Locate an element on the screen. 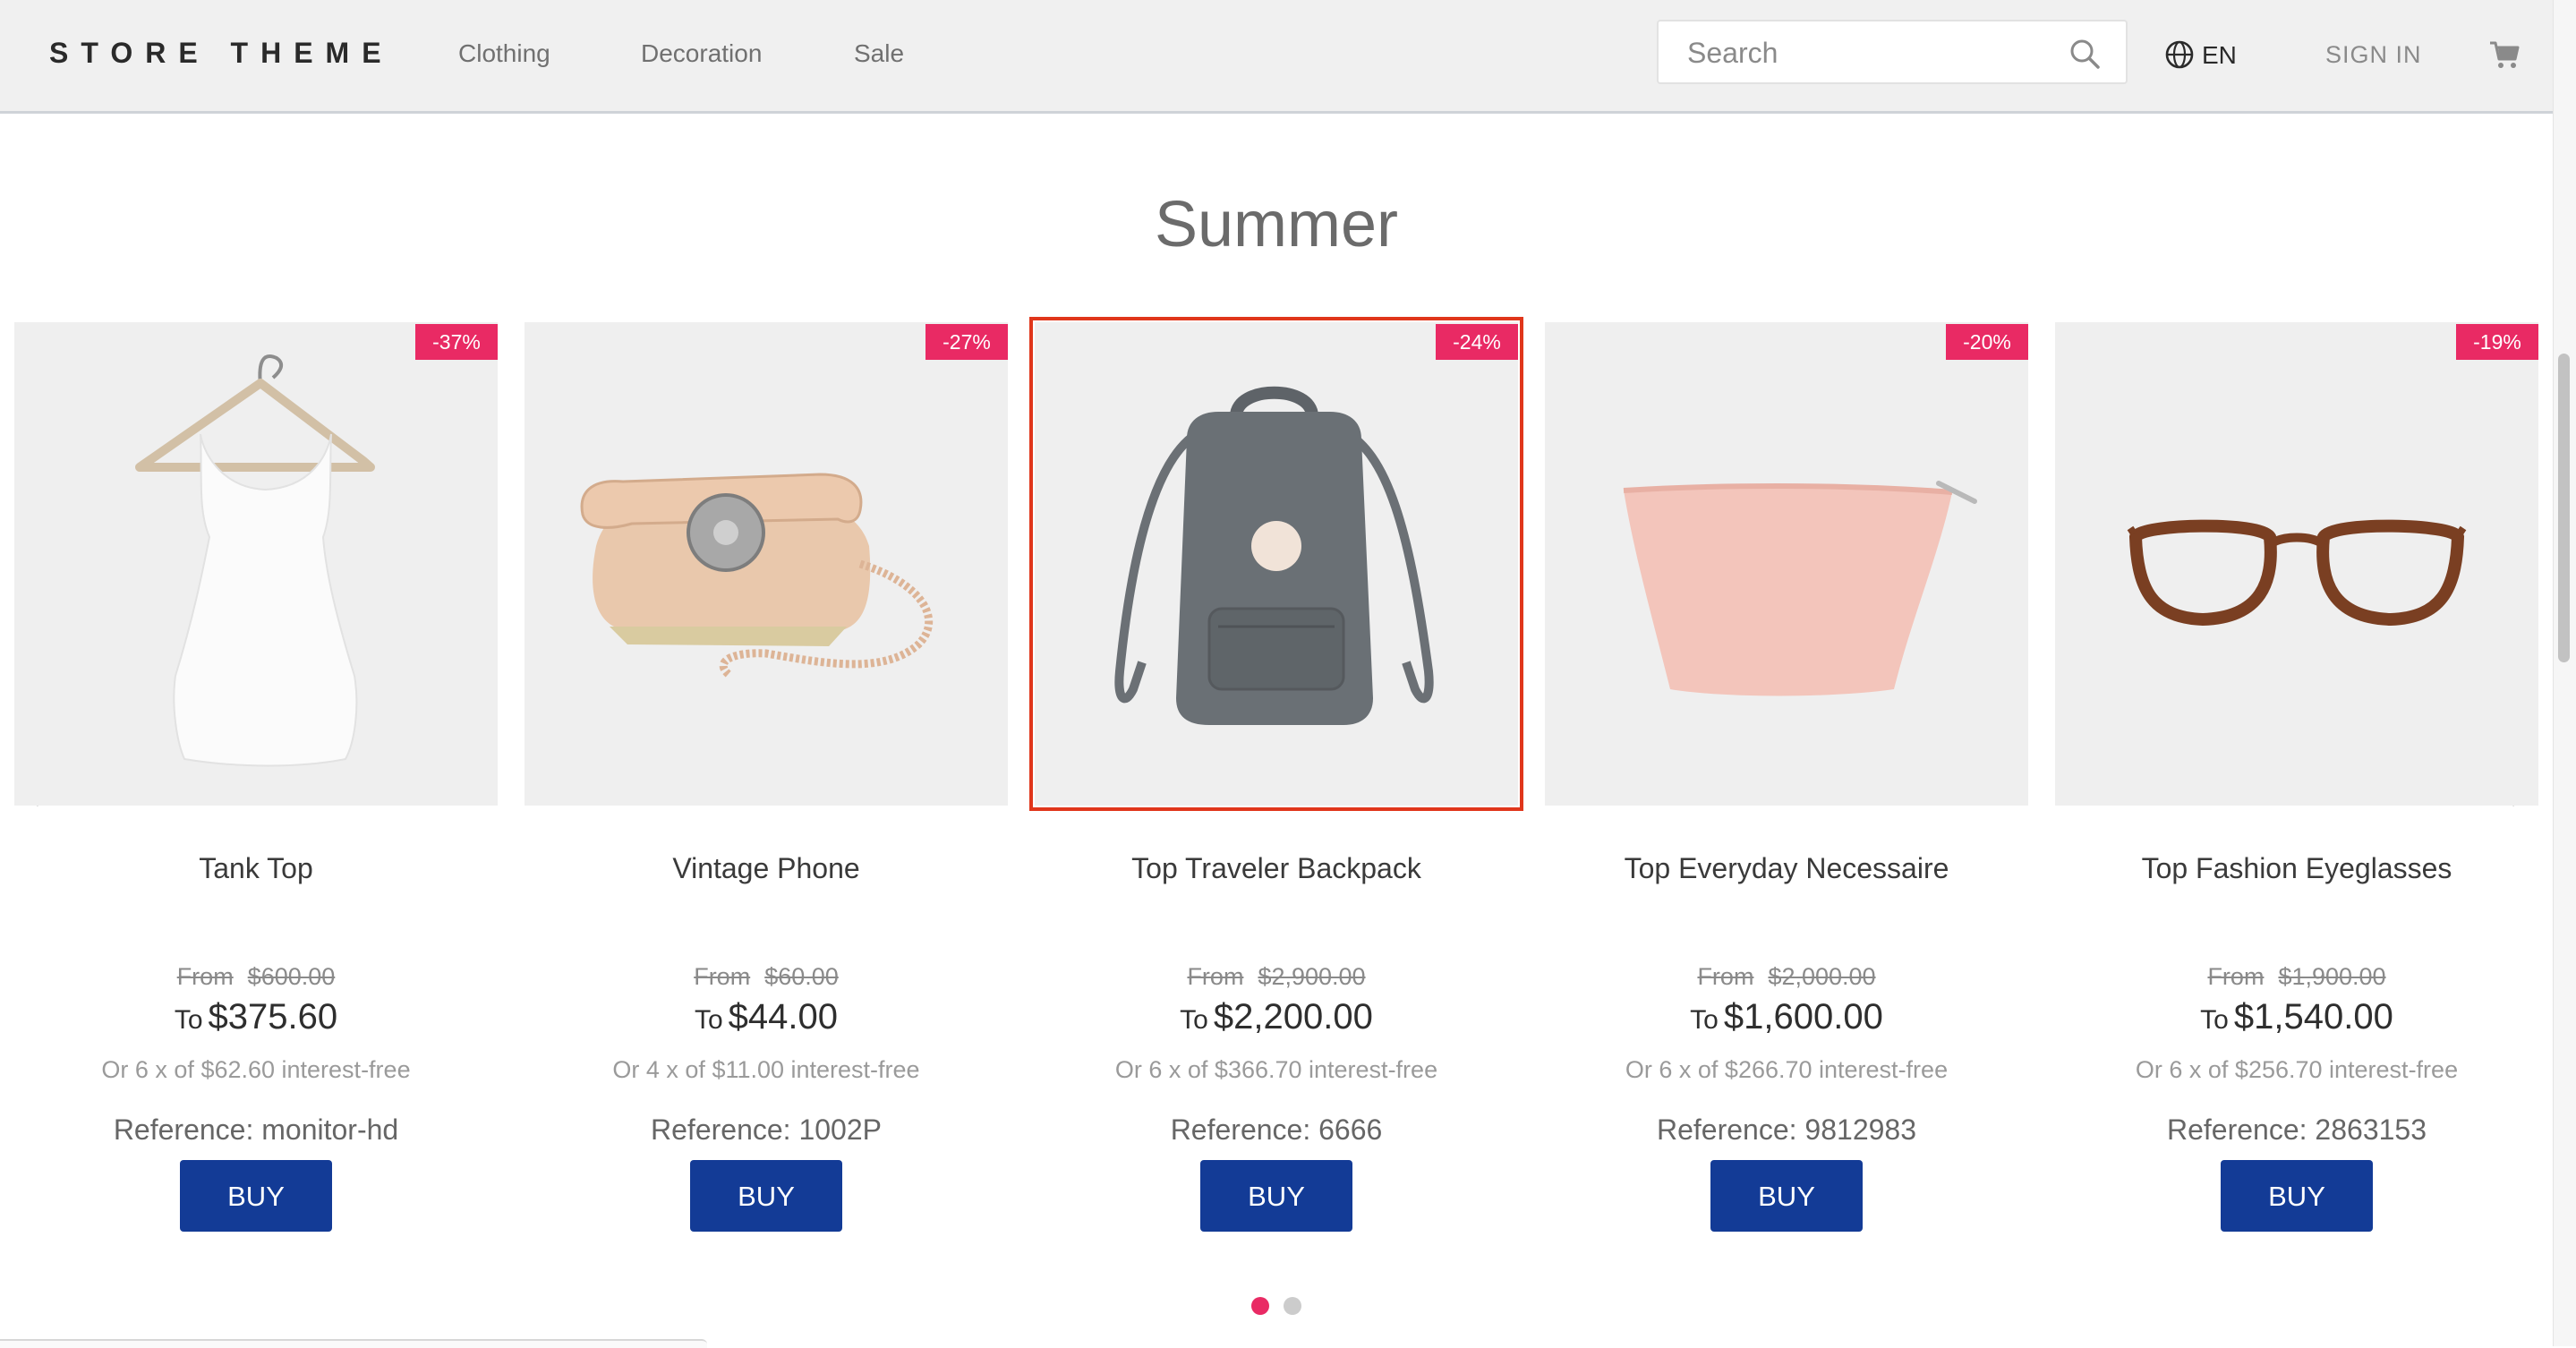 Image resolution: width=2576 pixels, height=1348 pixels. selling-price: To $1,540.00 is located at coordinates (2296, 1017).